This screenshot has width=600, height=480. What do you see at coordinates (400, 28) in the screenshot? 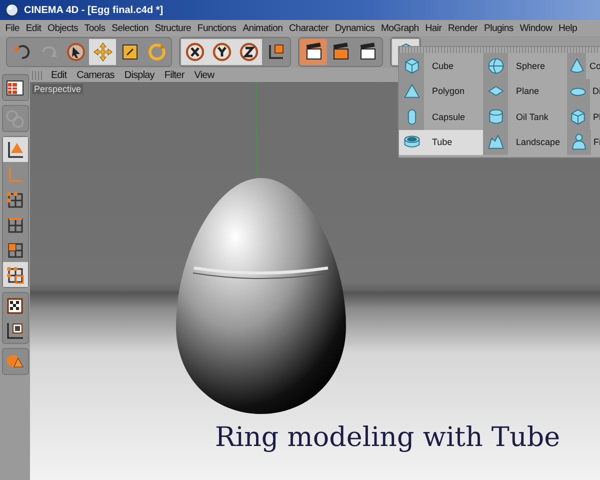
I see `menu-item: MoGraph` at bounding box center [400, 28].